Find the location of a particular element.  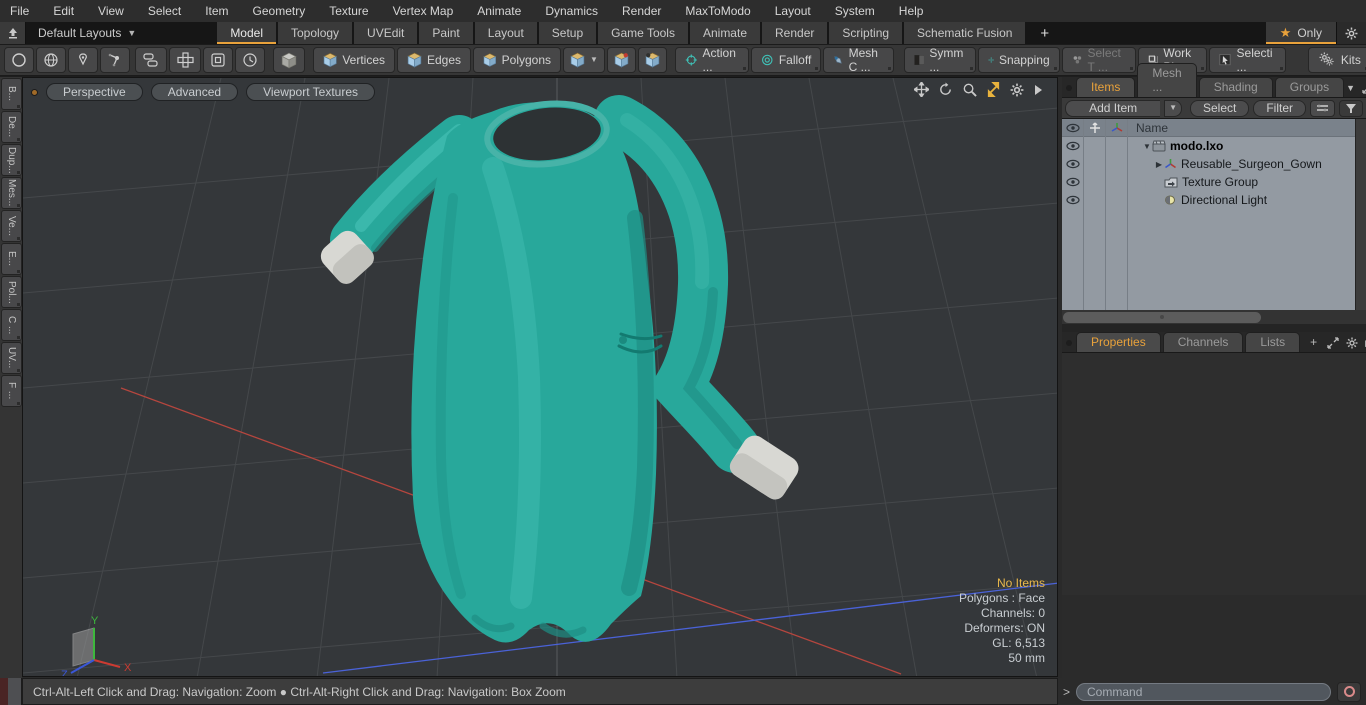

viewport-settings-gear-icon is located at coordinates (1017, 89).